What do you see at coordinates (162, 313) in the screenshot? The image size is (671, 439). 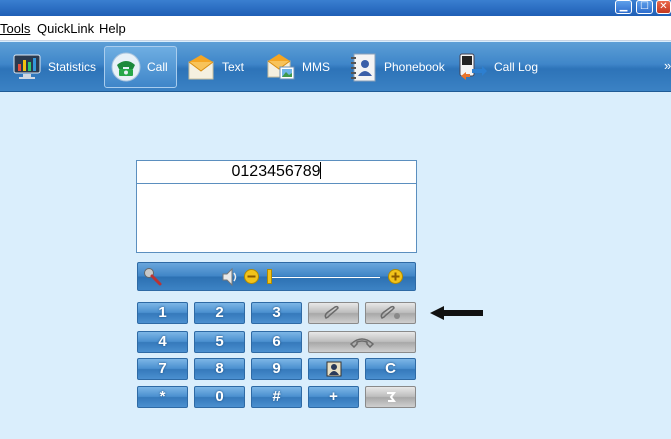 I see `key-1: 1` at bounding box center [162, 313].